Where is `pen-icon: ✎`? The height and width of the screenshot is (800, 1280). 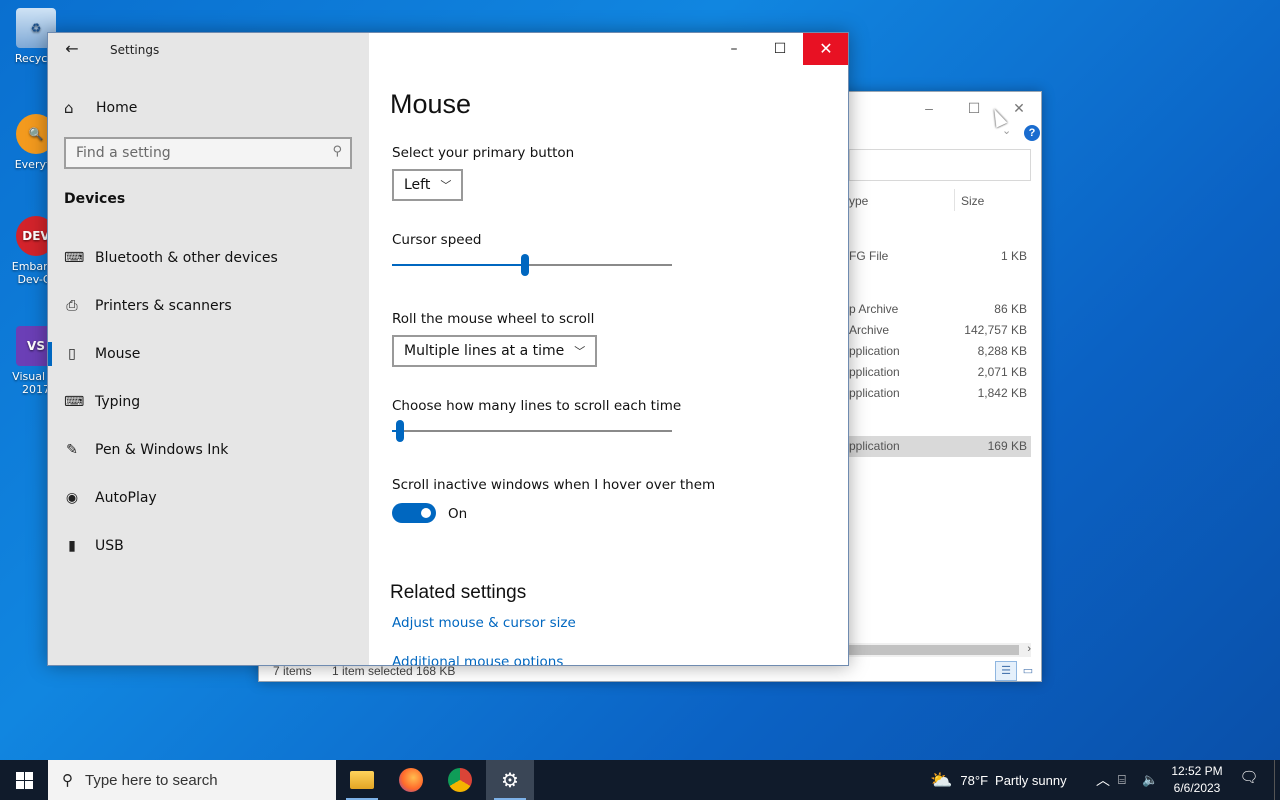
pen-icon: ✎ is located at coordinates (72, 450).